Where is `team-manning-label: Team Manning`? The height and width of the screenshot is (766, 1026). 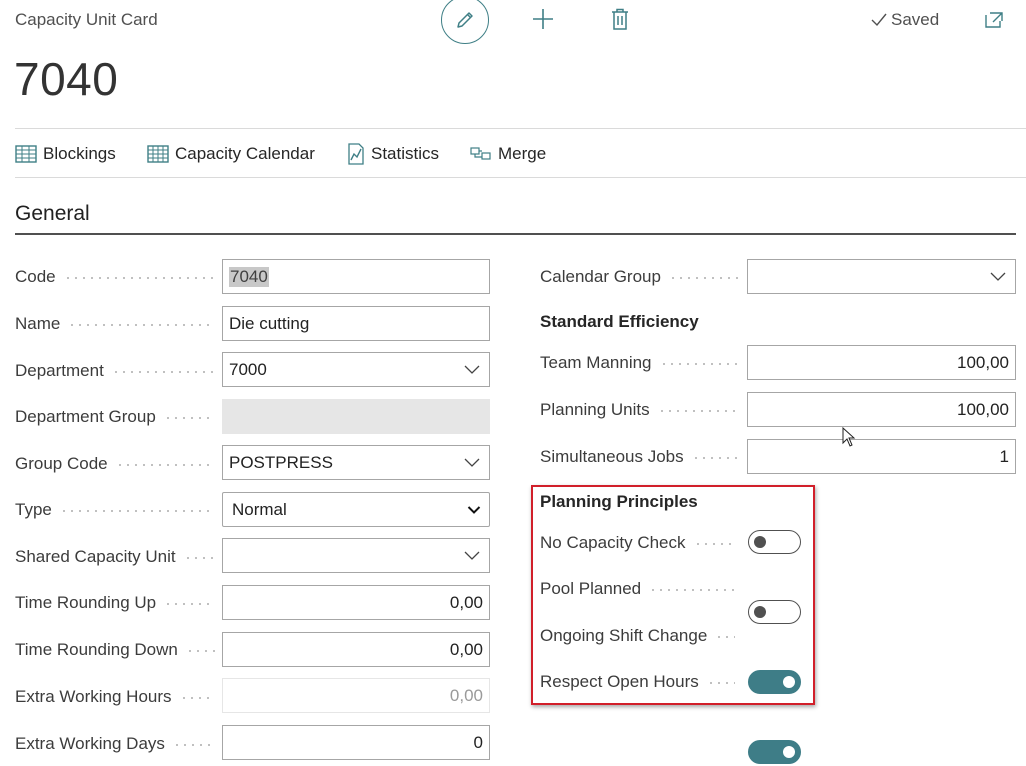
team-manning-label: Team Manning is located at coordinates (640, 363).